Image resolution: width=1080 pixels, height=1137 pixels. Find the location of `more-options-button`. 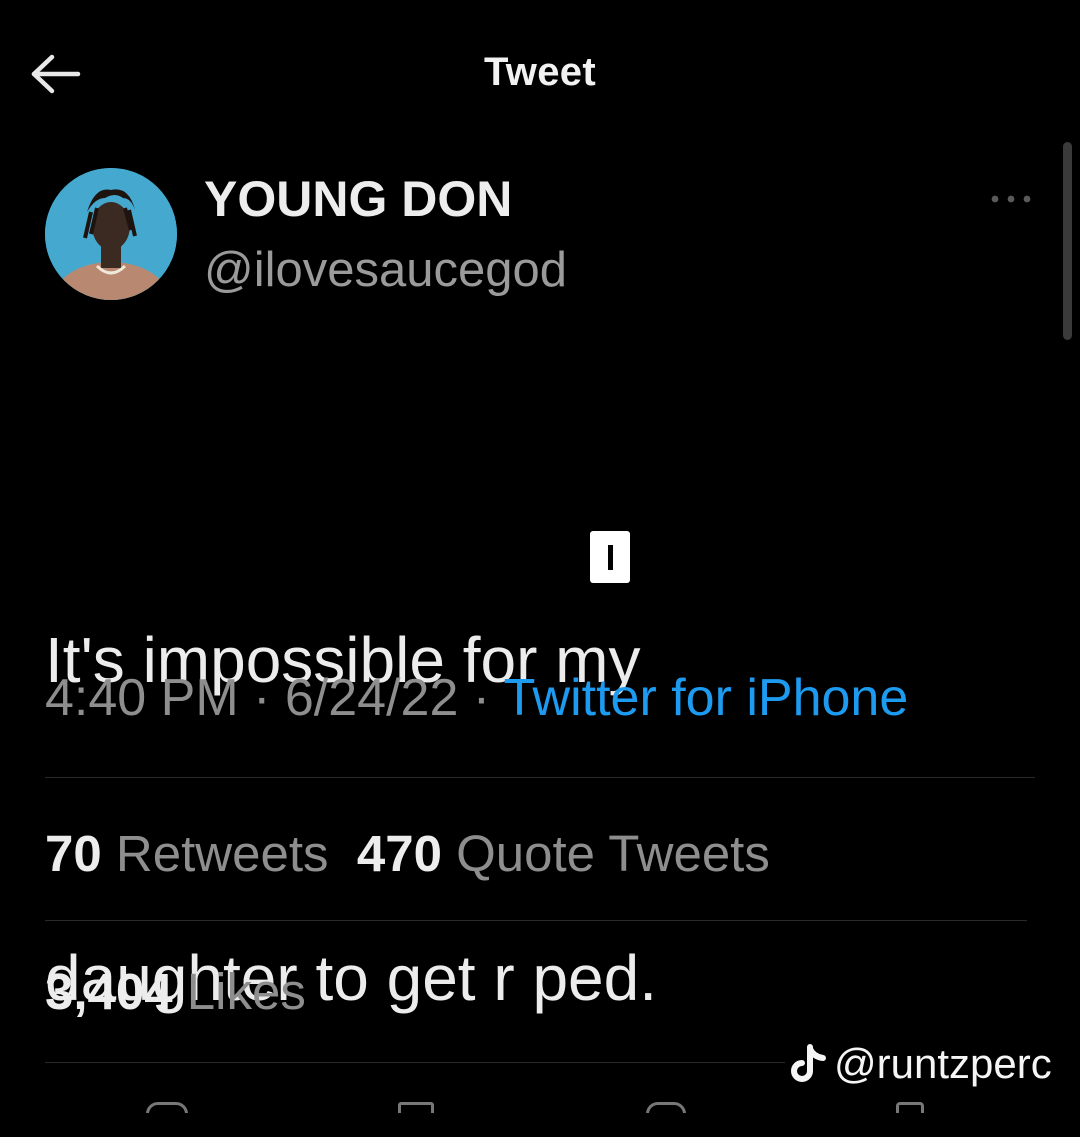

more-options-button is located at coordinates (1011, 199).